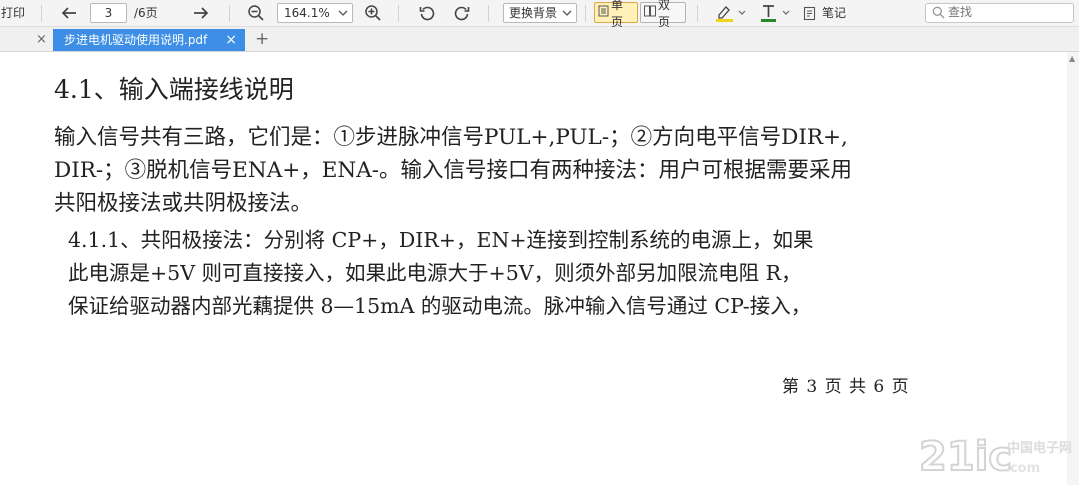  Describe the element at coordinates (938, 15) in the screenshot. I see `search-icon` at that location.